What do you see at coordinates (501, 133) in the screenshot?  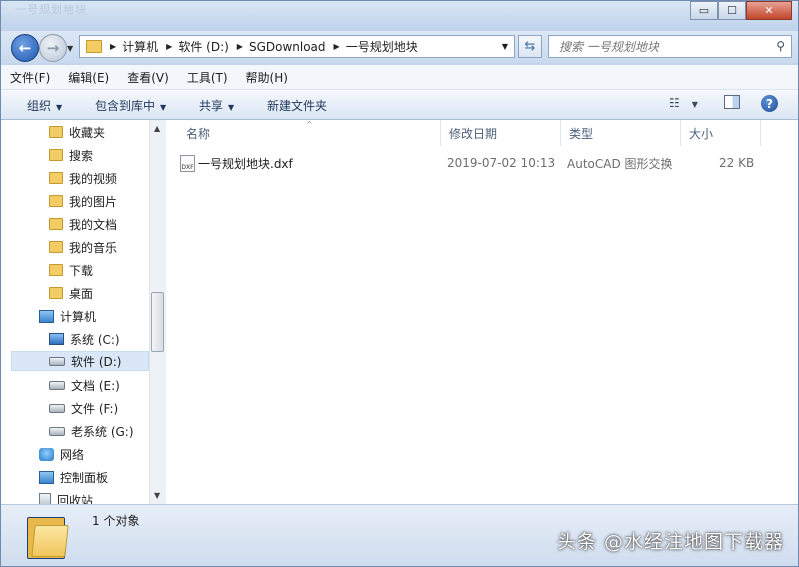 I see `column-date-modified: 修改日期` at bounding box center [501, 133].